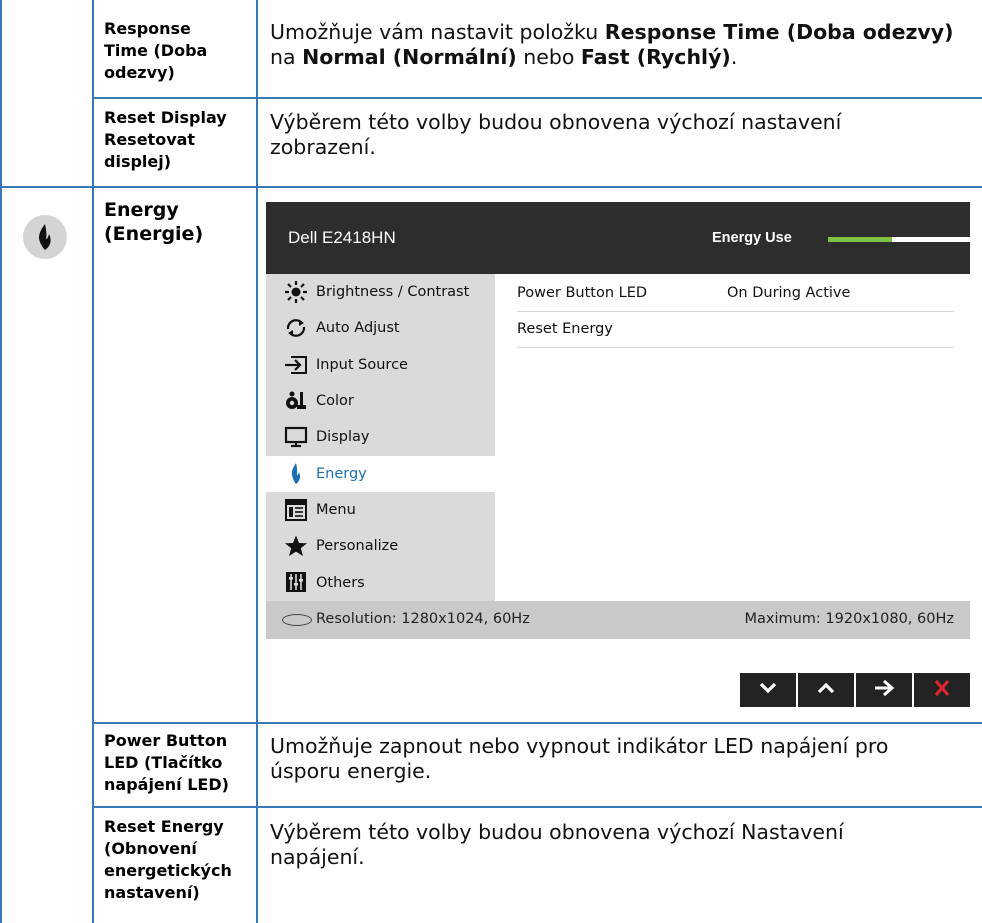 Image resolution: width=982 pixels, height=923 pixels. Describe the element at coordinates (789, 293) in the screenshot. I see `option-value: On During Active` at that location.